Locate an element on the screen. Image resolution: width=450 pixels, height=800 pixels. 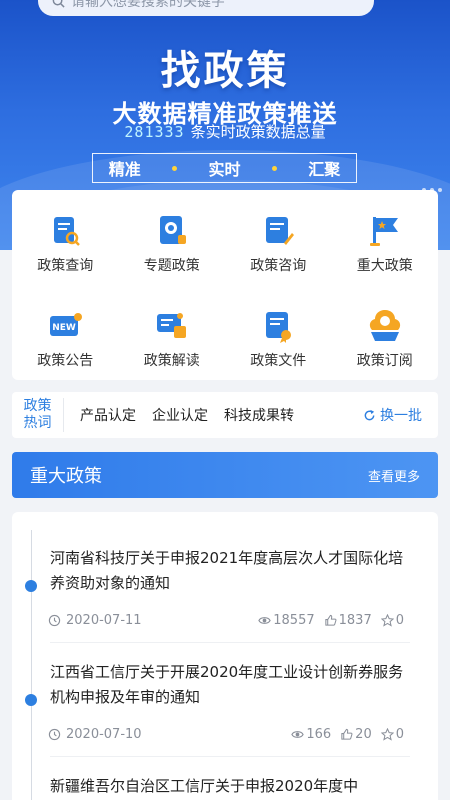
timeline-line is located at coordinates (31, 665).